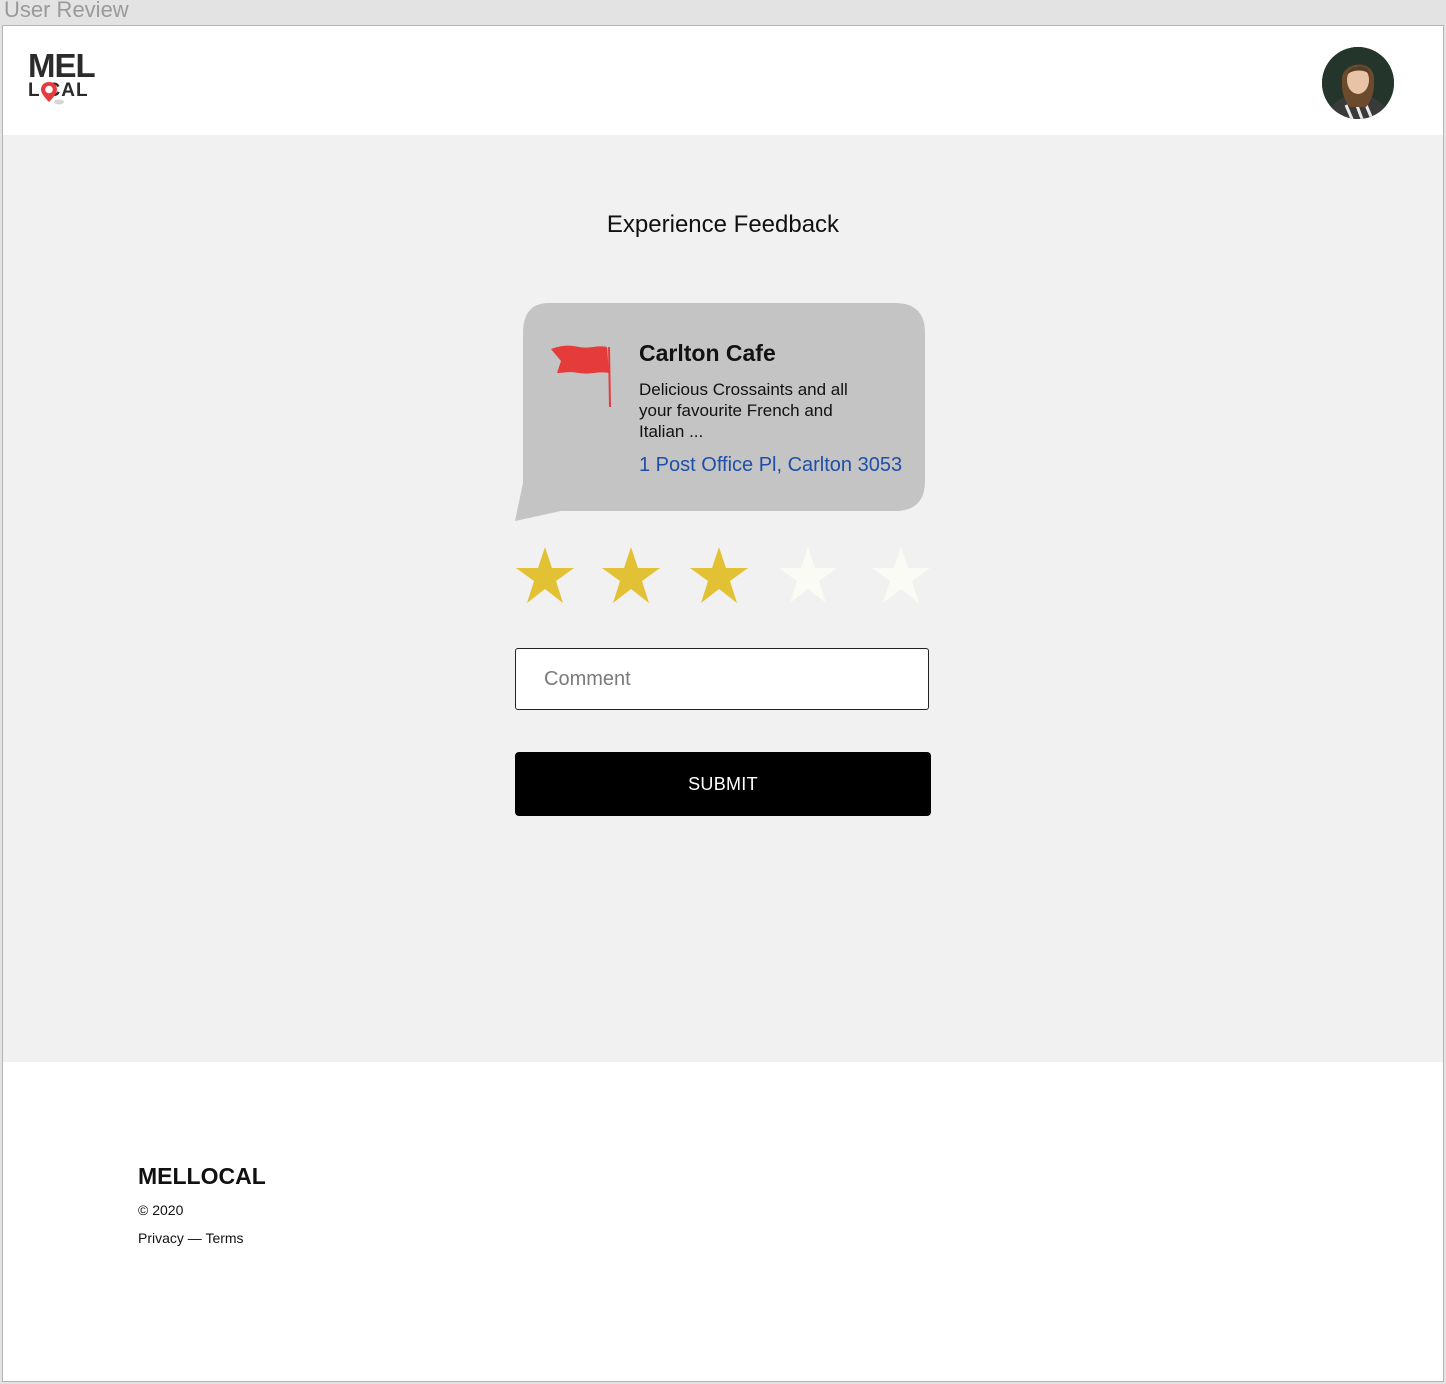  Describe the element at coordinates (631, 575) in the screenshot. I see `star-2-icon` at that location.